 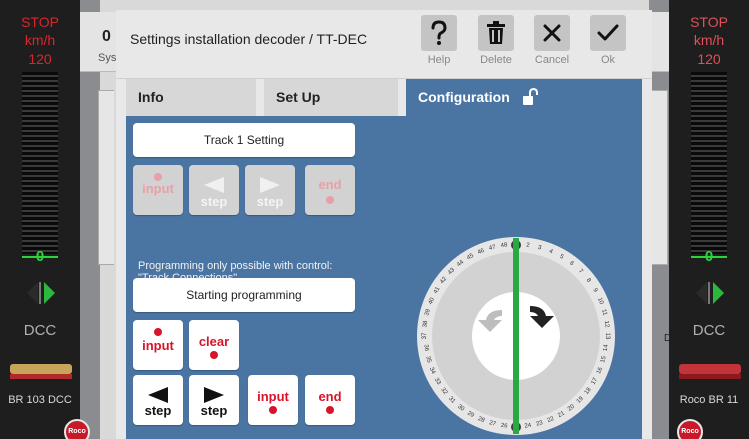 I want to click on tab-configuration: Configuration, so click(x=524, y=97).